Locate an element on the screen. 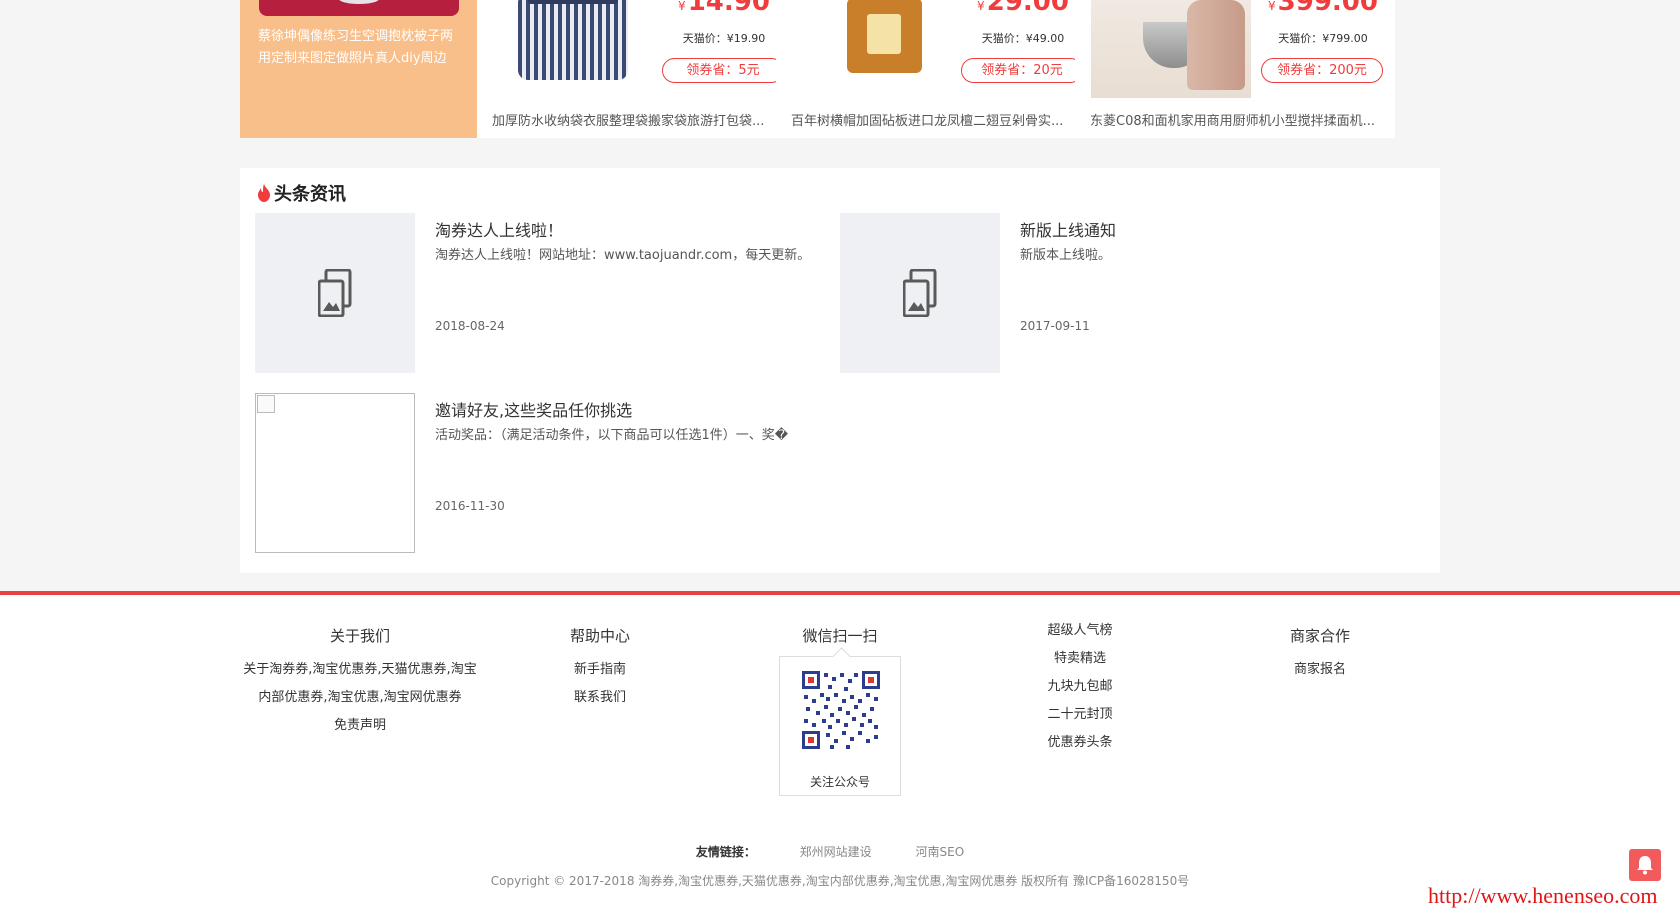 This screenshot has width=1680, height=911. guide-link: 新手指南 is located at coordinates (600, 670).